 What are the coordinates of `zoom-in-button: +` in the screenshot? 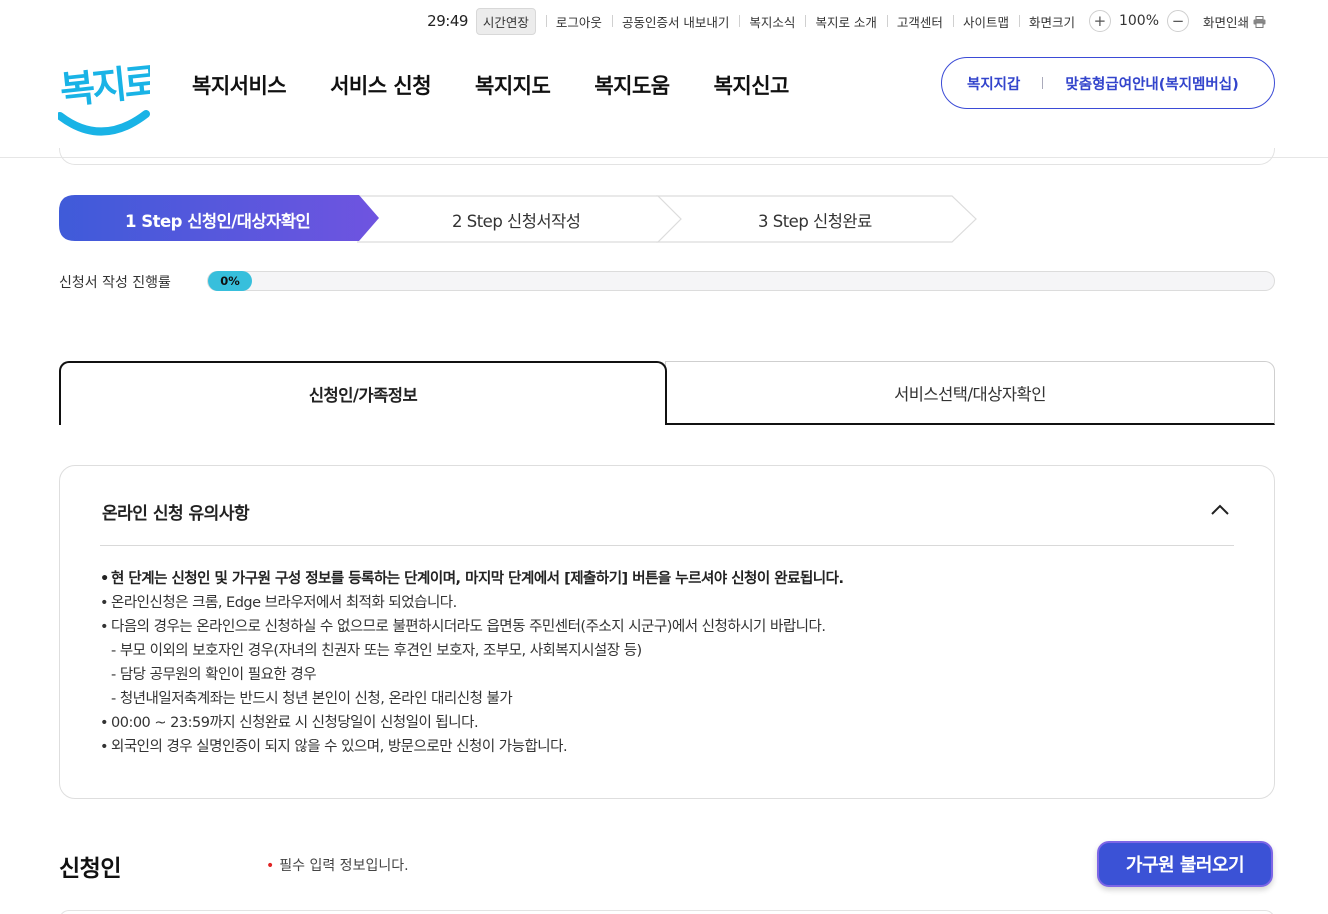 It's located at (1099, 21).